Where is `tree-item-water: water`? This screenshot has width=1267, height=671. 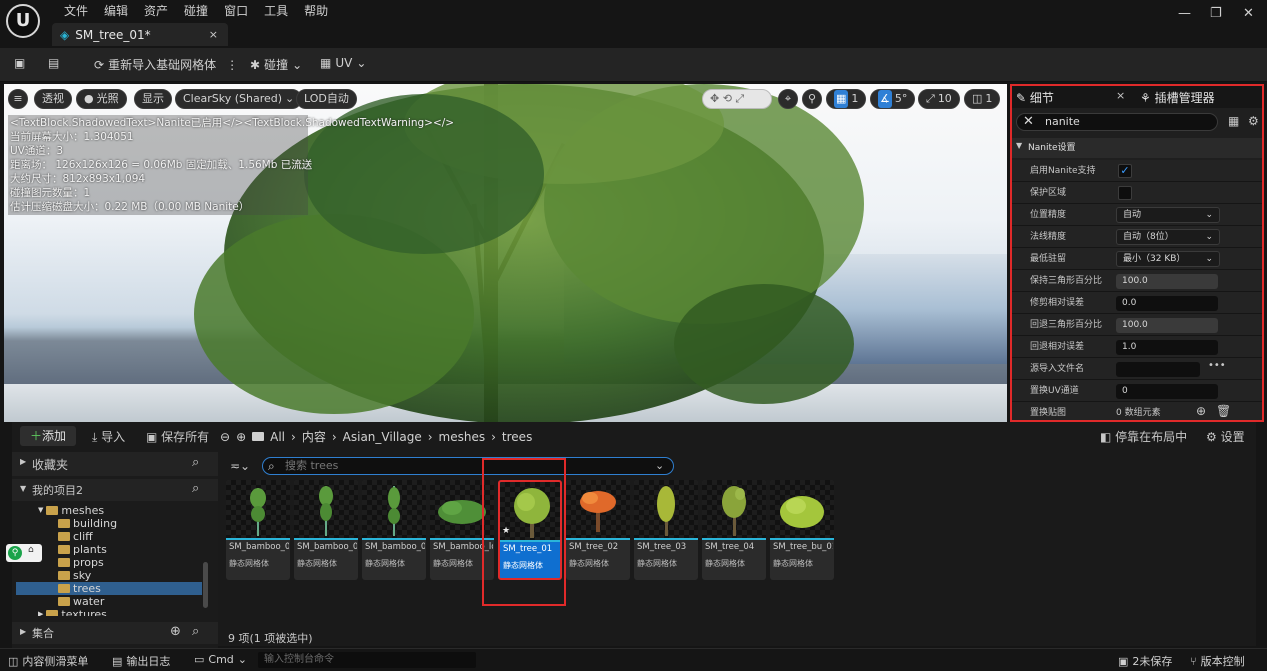 tree-item-water: water is located at coordinates (109, 601).